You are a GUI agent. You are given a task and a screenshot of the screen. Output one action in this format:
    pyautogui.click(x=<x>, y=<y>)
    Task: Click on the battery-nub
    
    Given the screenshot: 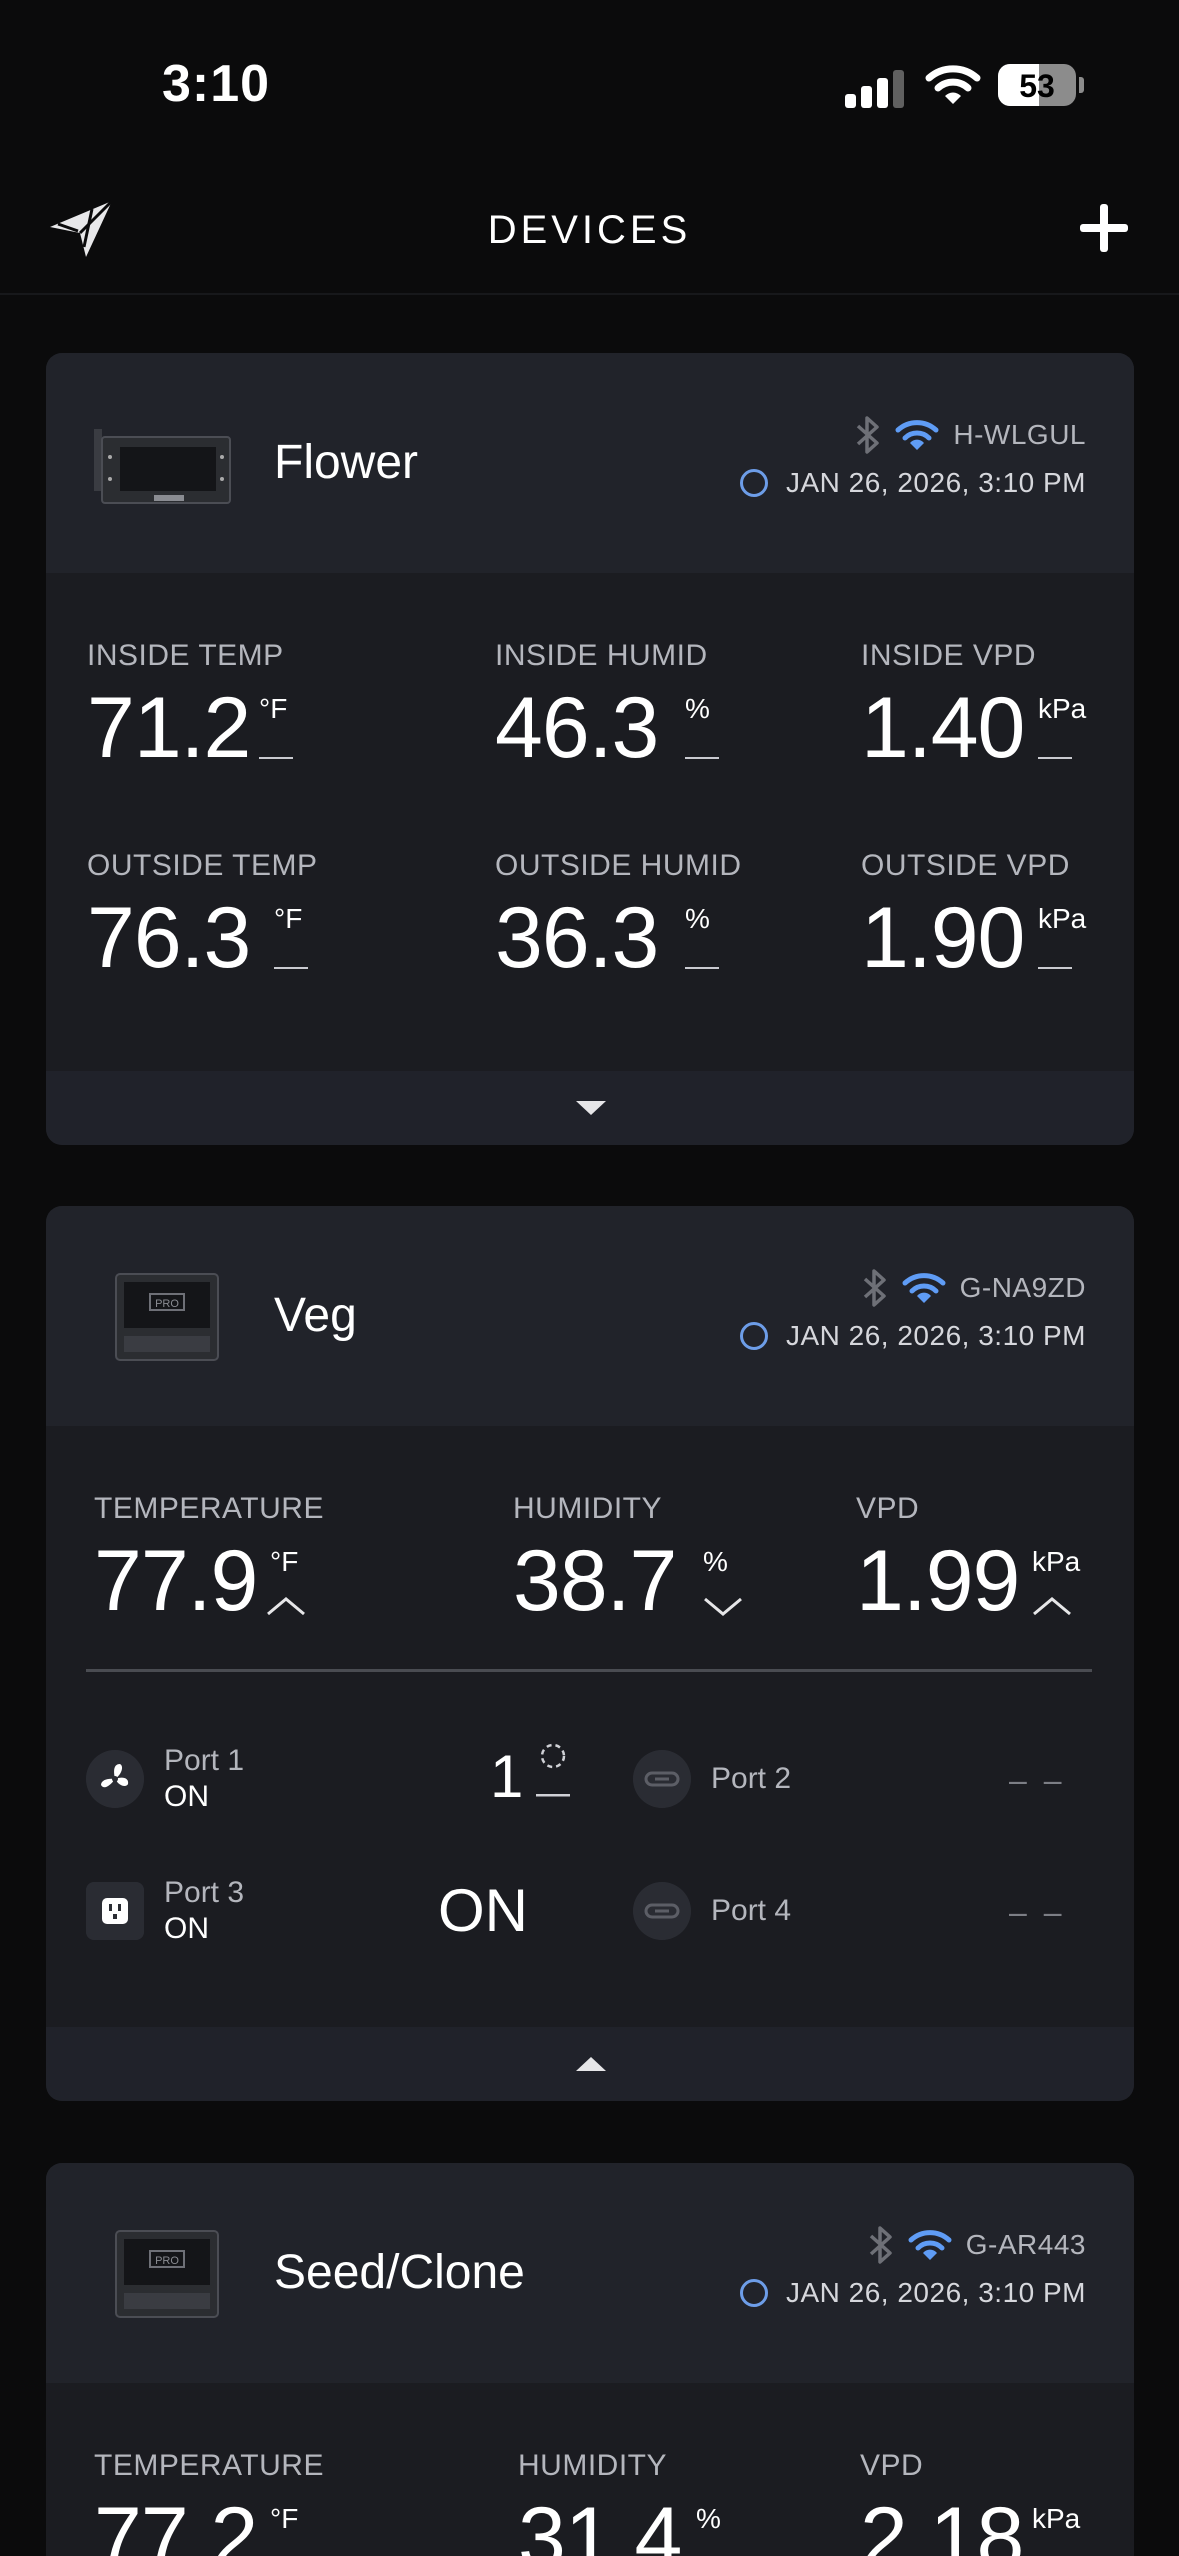 What is the action you would take?
    pyautogui.click(x=1081, y=85)
    